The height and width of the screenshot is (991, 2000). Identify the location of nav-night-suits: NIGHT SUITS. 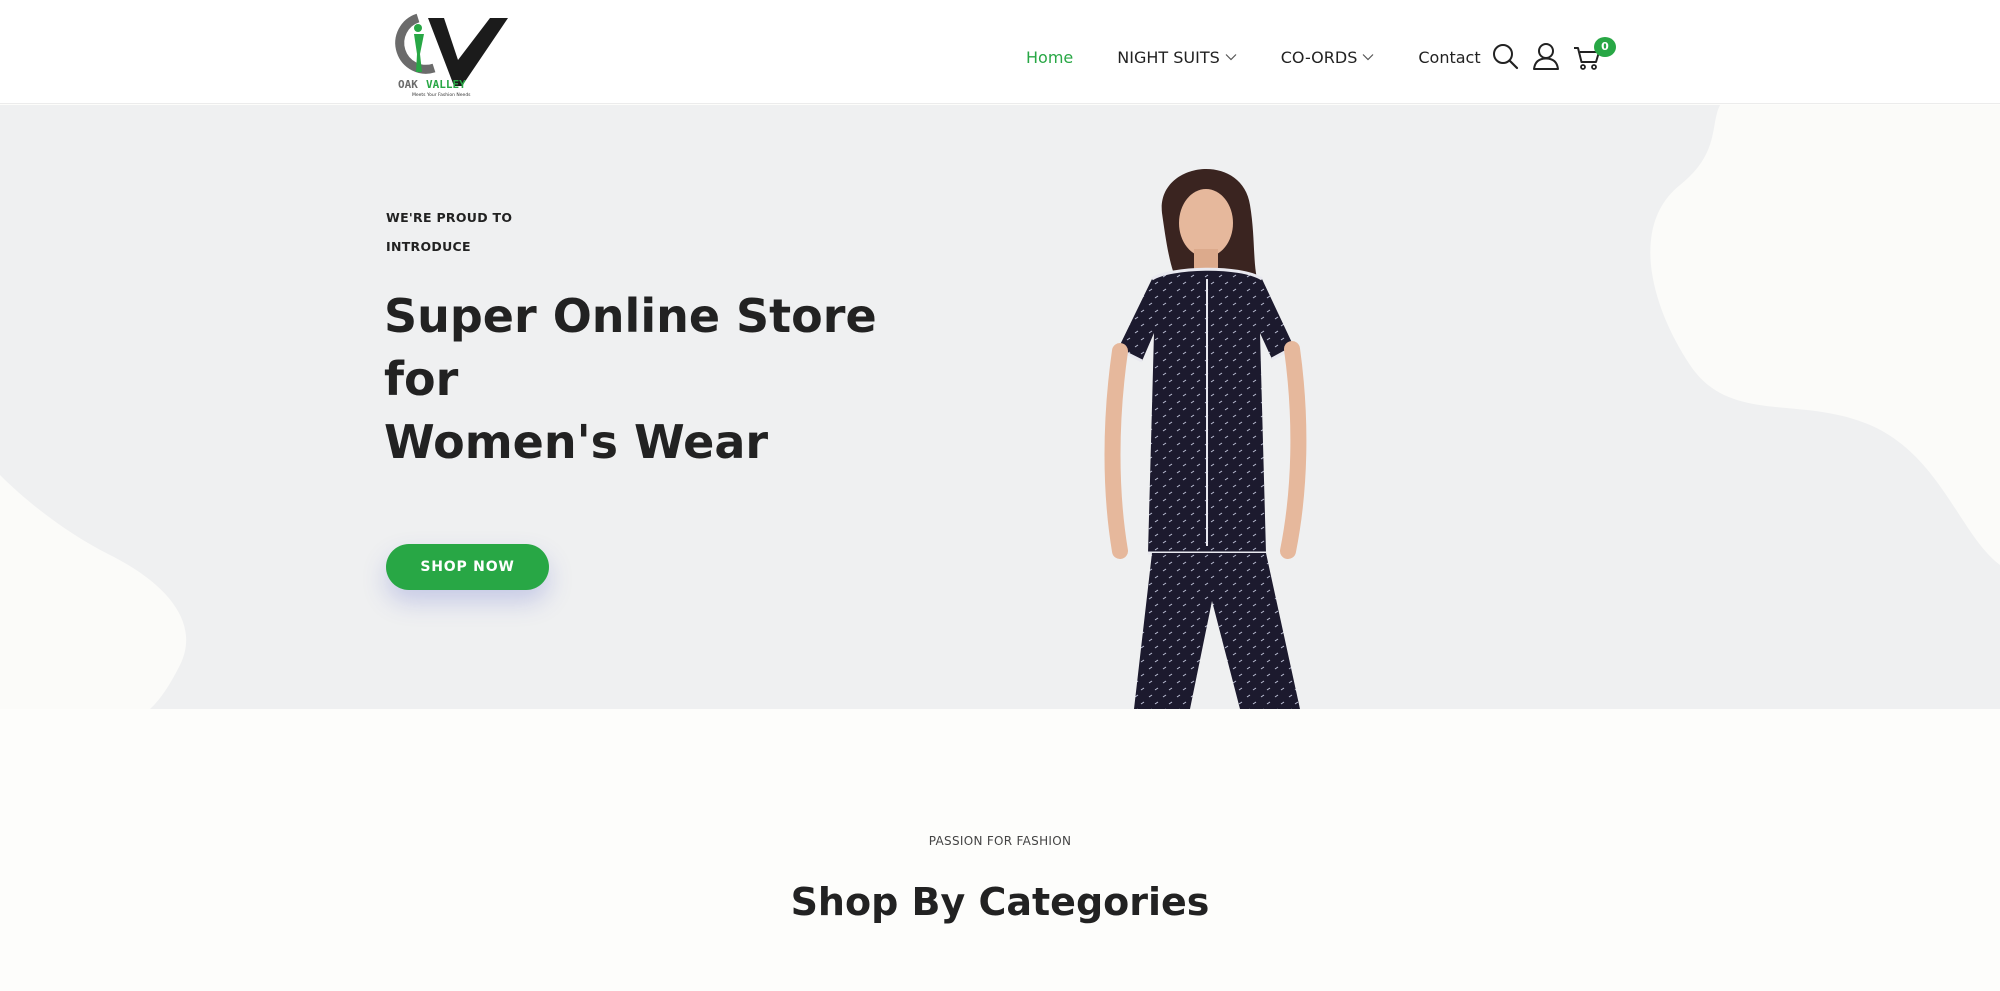
(1177, 57).